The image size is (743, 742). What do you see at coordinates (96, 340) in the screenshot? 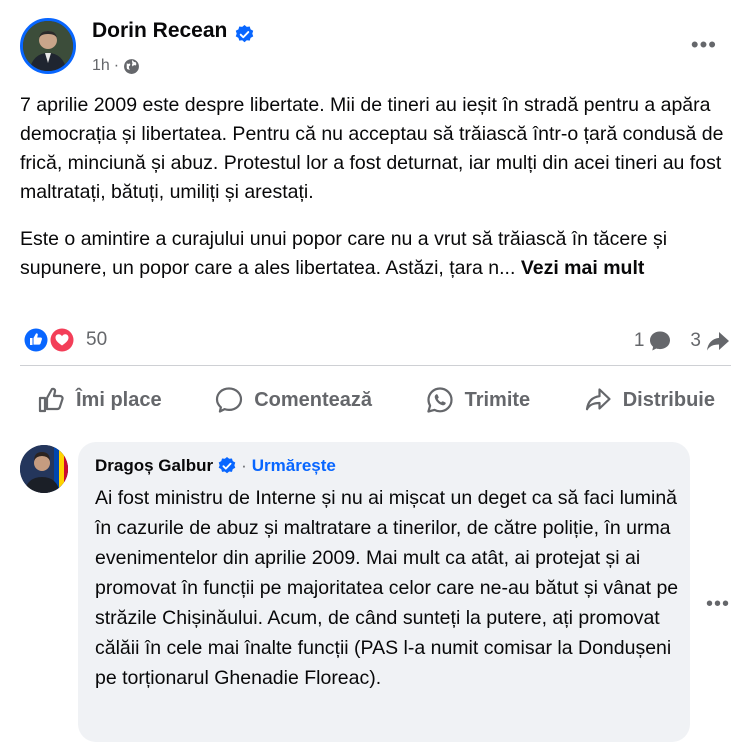
I see `reactions-count: 50` at bounding box center [96, 340].